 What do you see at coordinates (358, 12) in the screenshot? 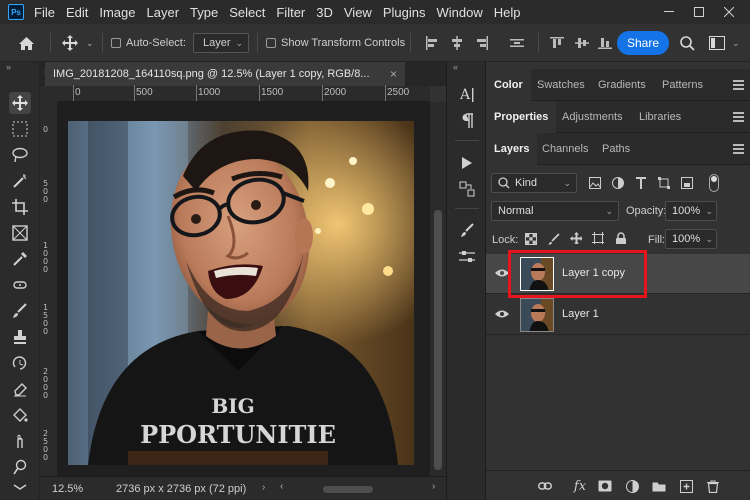
I see `menu-view: View` at bounding box center [358, 12].